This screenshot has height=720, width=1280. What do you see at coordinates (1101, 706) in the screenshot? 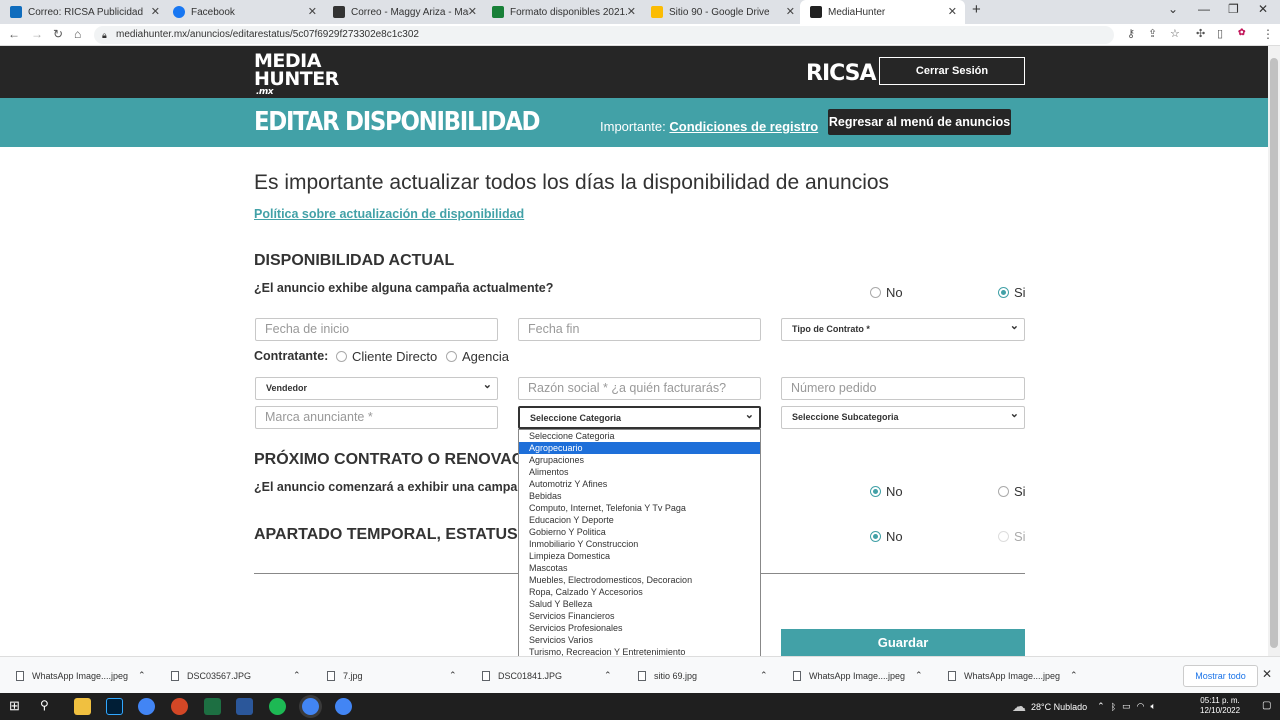
I see `tray-chevron-icon: ⌃` at bounding box center [1101, 706].